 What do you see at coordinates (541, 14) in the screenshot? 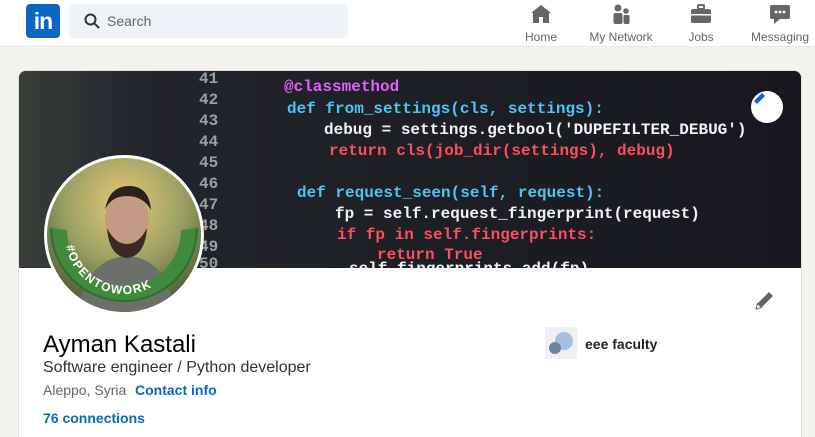
I see `home-icon` at bounding box center [541, 14].